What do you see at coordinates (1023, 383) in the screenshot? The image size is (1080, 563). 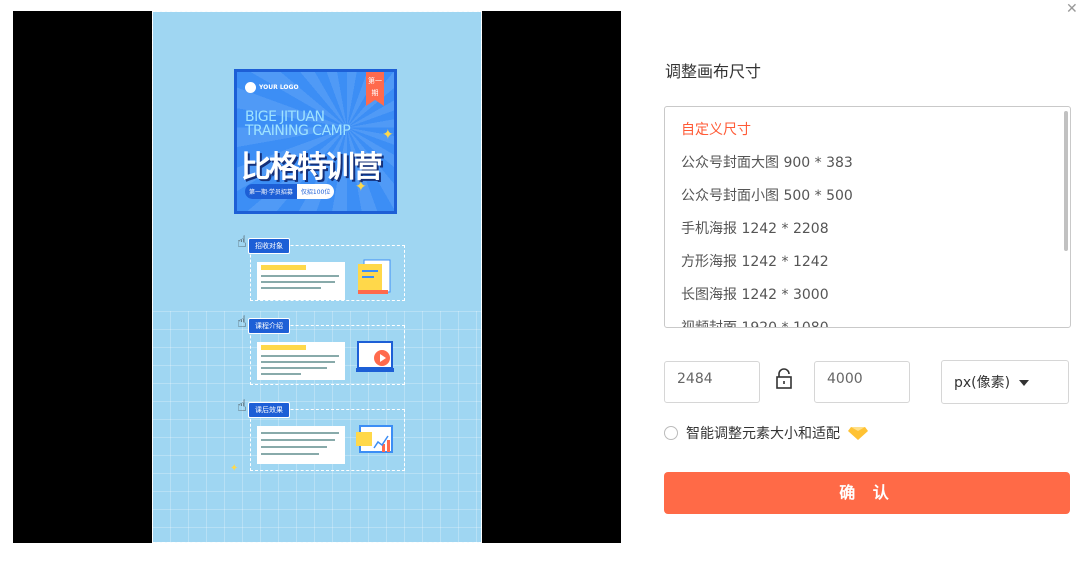 I see `chevron-down-icon` at bounding box center [1023, 383].